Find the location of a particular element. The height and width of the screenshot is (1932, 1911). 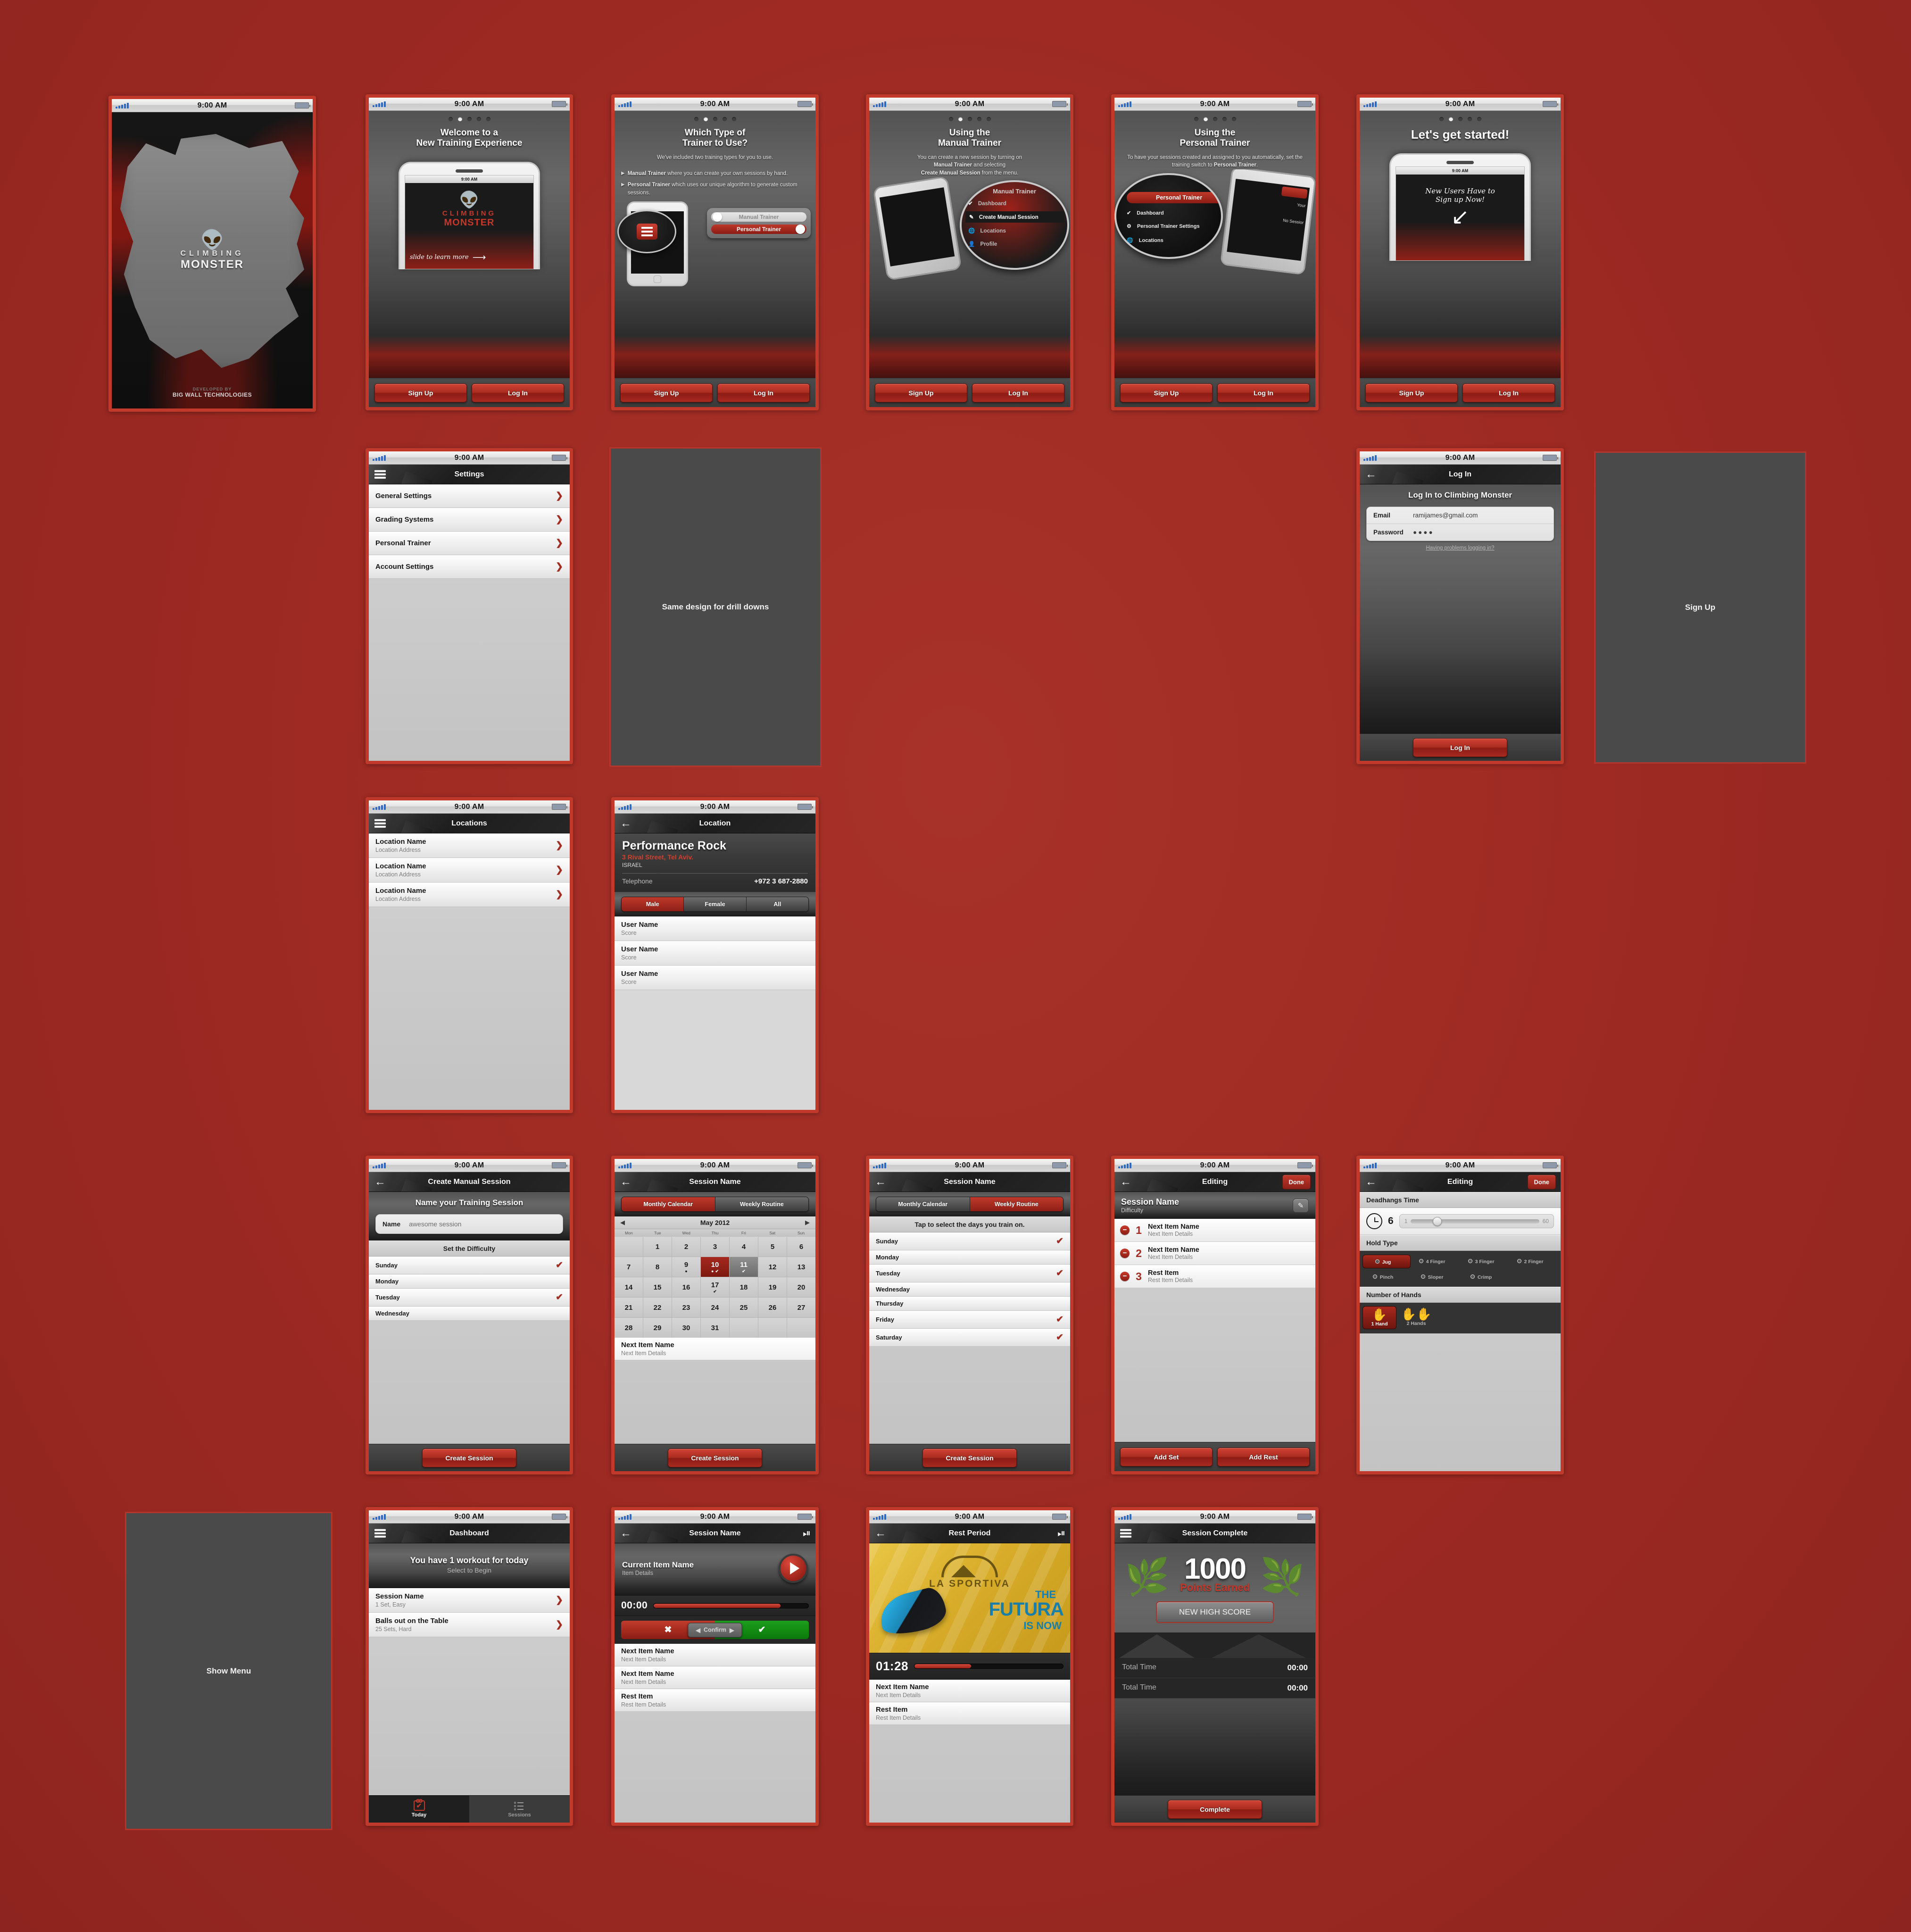

list-item: Tuesday ✔ is located at coordinates (469, 1298).